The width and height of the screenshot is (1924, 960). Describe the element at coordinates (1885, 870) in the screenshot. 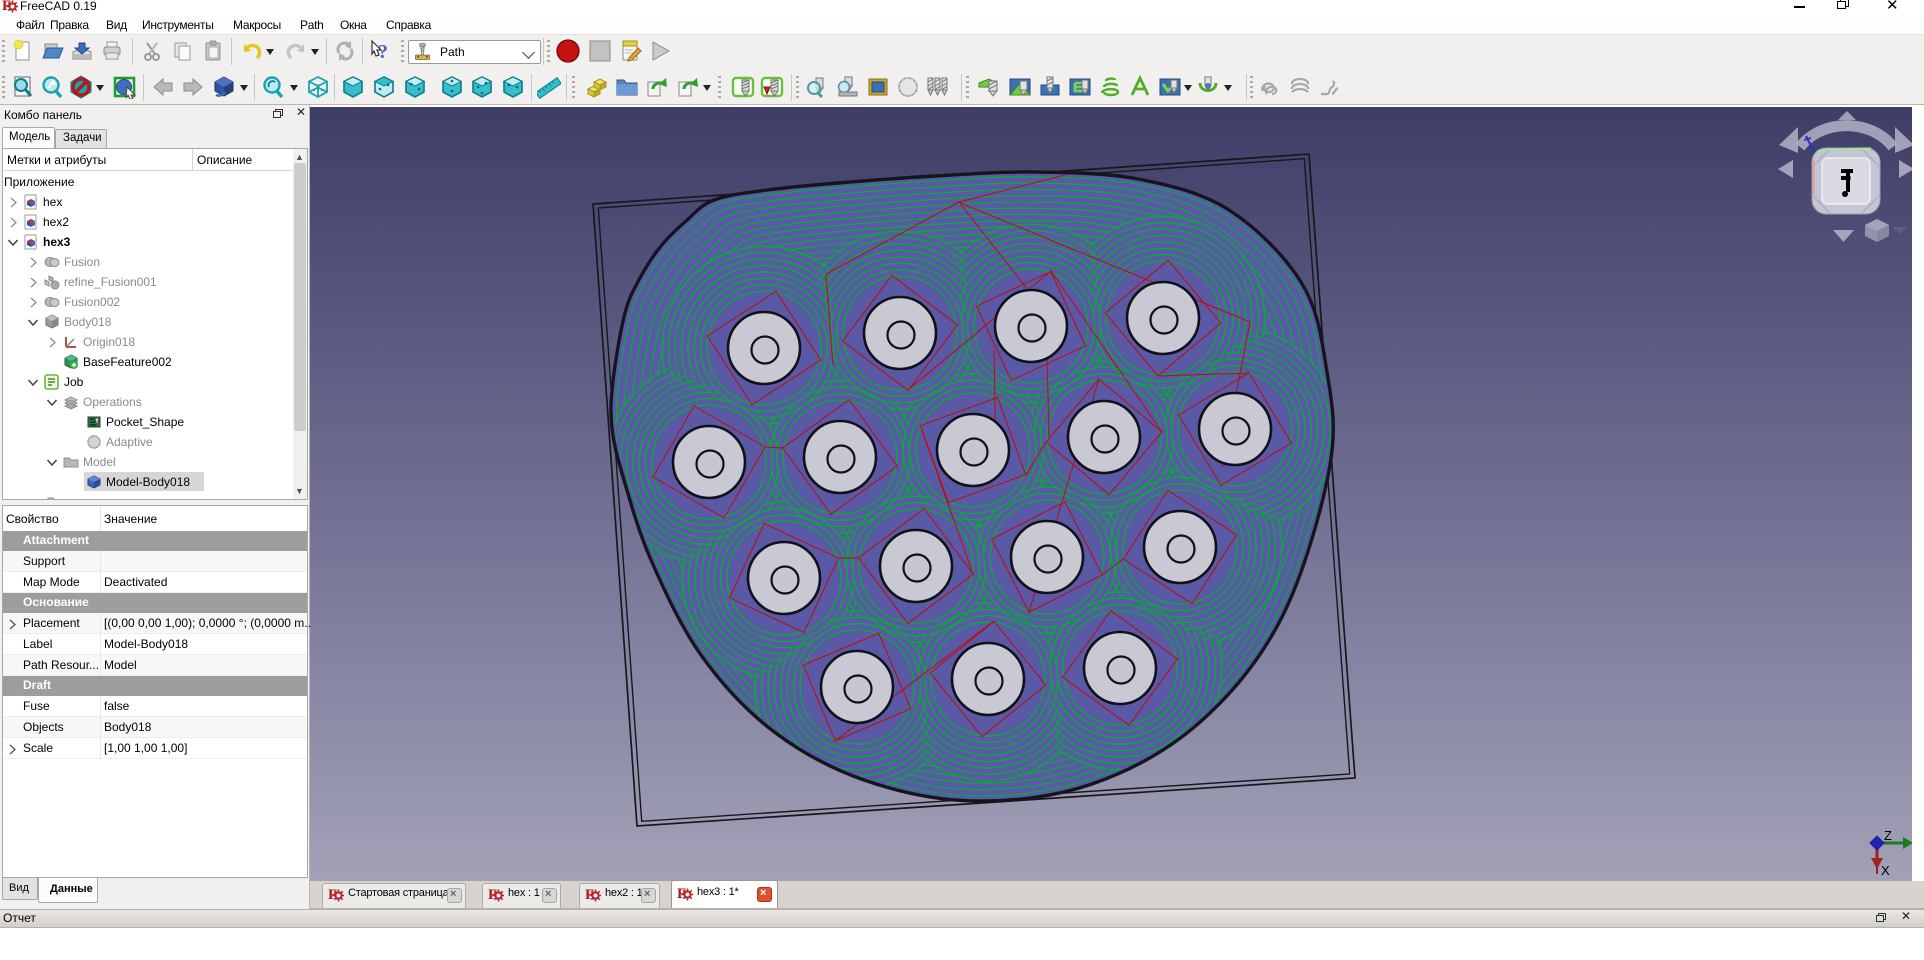

I see `svg-text: X` at that location.